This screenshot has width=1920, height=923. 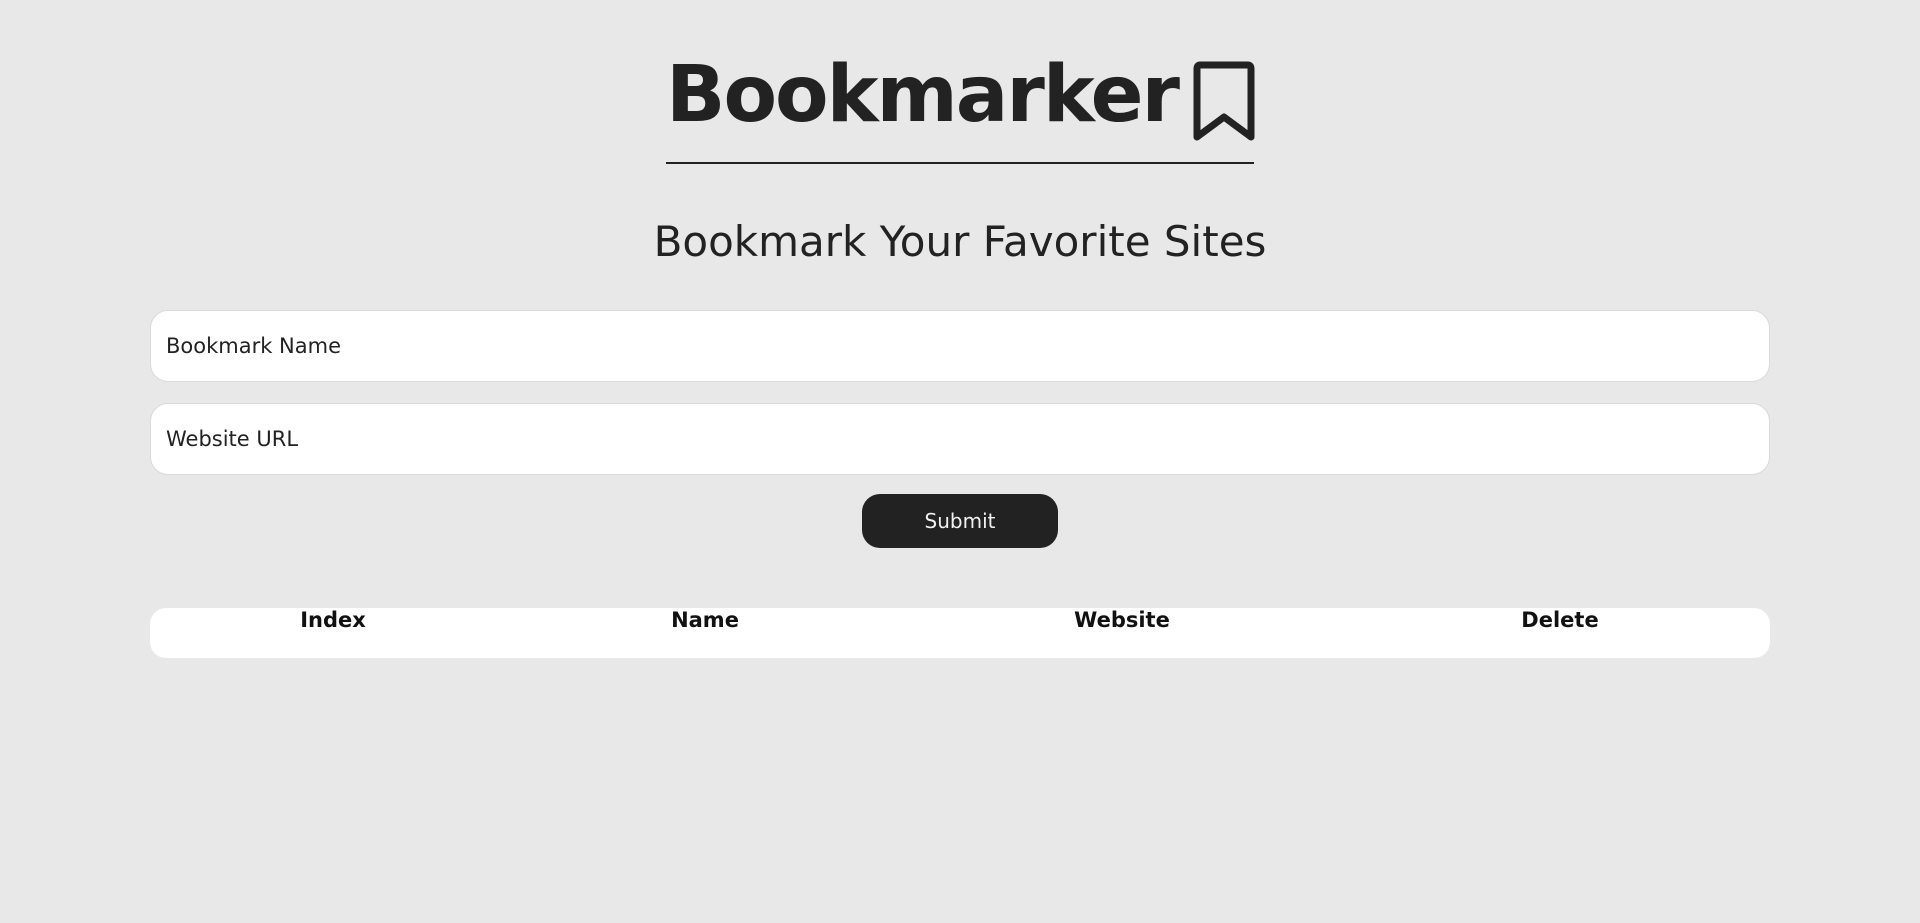 What do you see at coordinates (705, 620) in the screenshot?
I see `column-header-name: Name` at bounding box center [705, 620].